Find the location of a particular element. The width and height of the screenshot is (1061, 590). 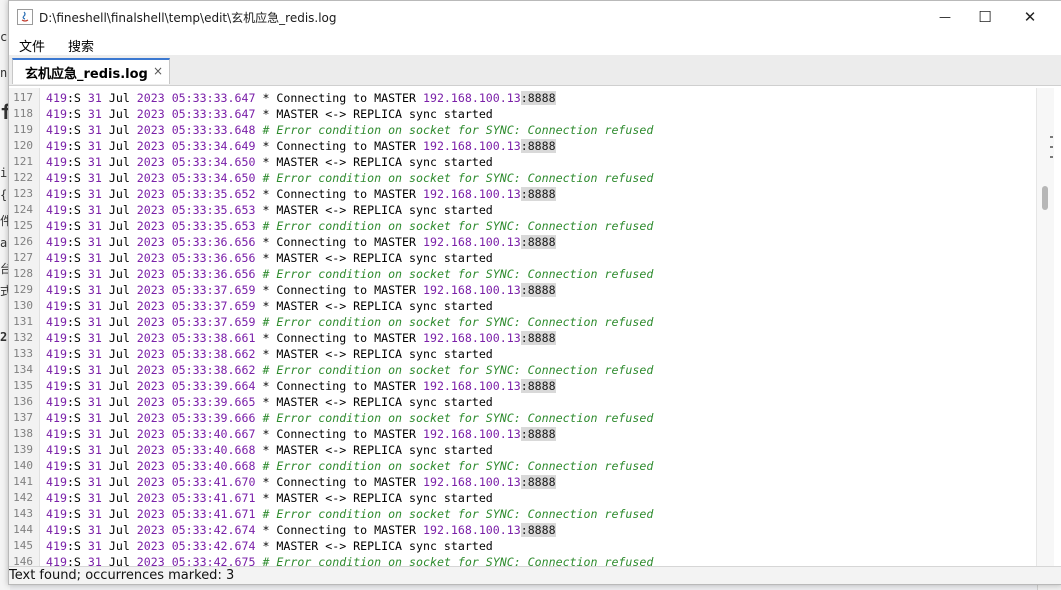

scrollbar-thumb is located at coordinates (1045, 198).